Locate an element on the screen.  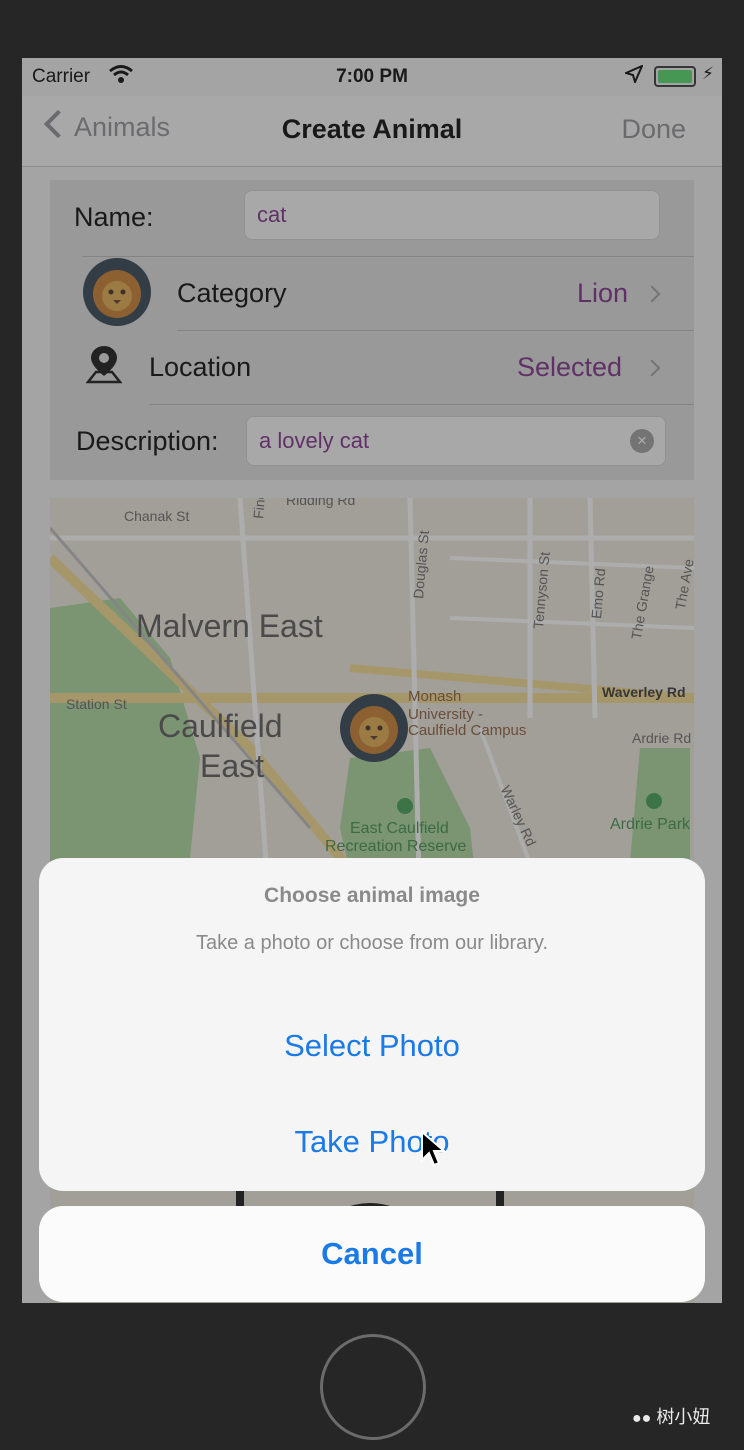
watermark: ●● 树小妞 is located at coordinates (671, 1416).